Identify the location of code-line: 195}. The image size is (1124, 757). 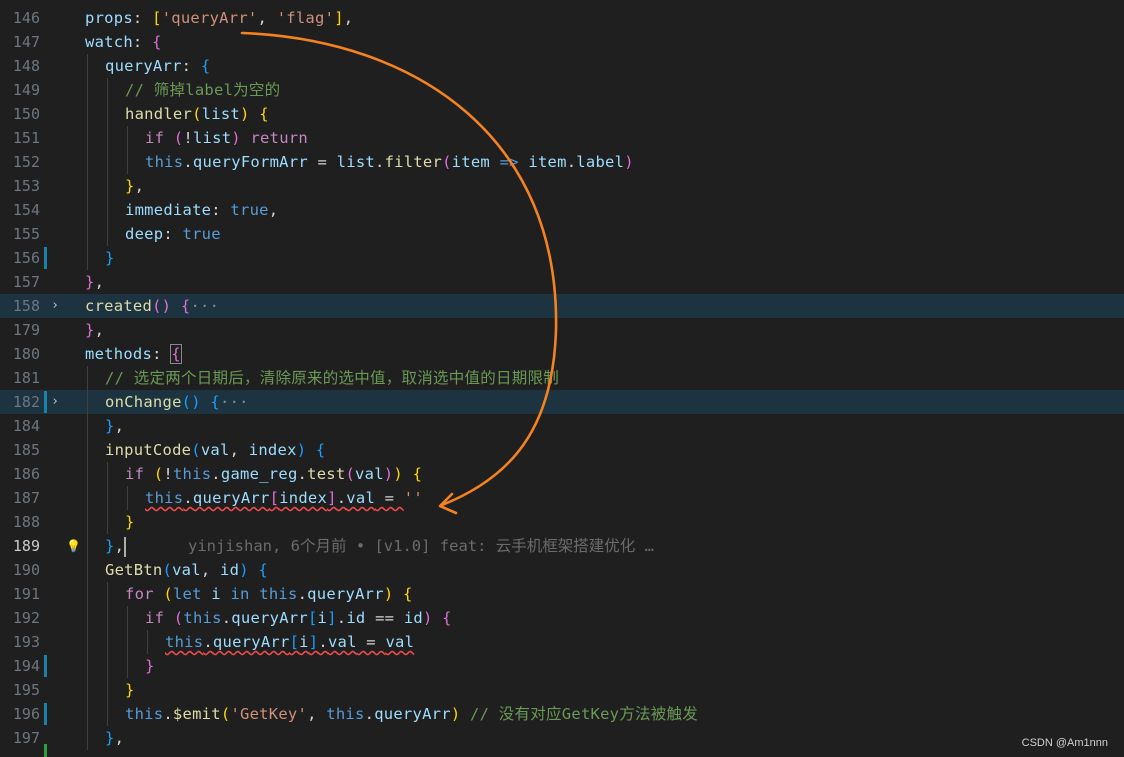
(562, 690).